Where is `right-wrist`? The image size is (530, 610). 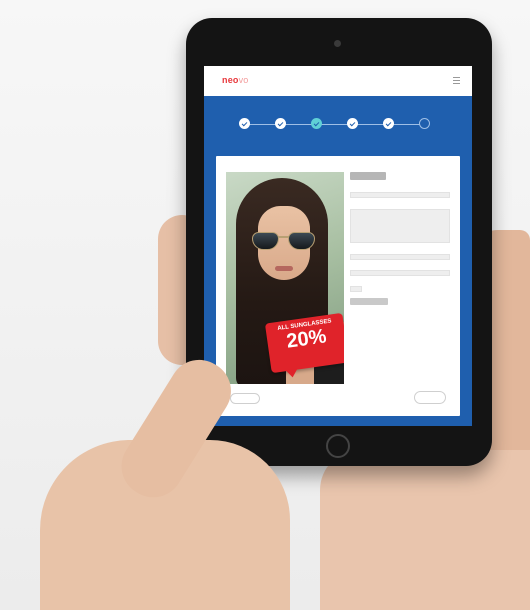 right-wrist is located at coordinates (425, 530).